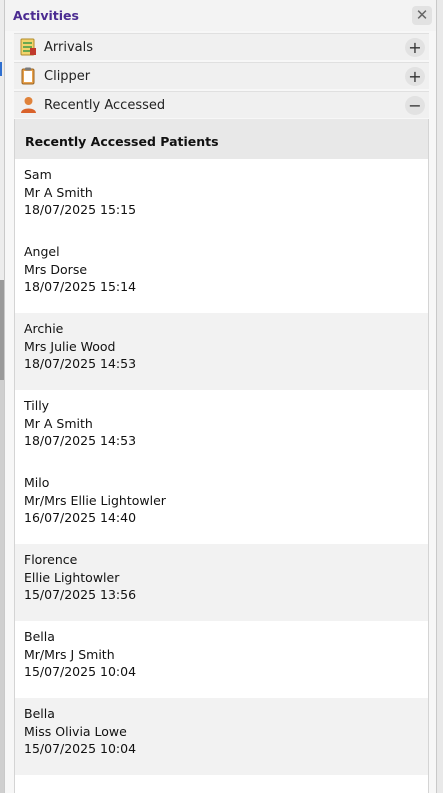 The width and height of the screenshot is (443, 793). Describe the element at coordinates (220, 15) in the screenshot. I see `panel-header: Activities ✕` at that location.